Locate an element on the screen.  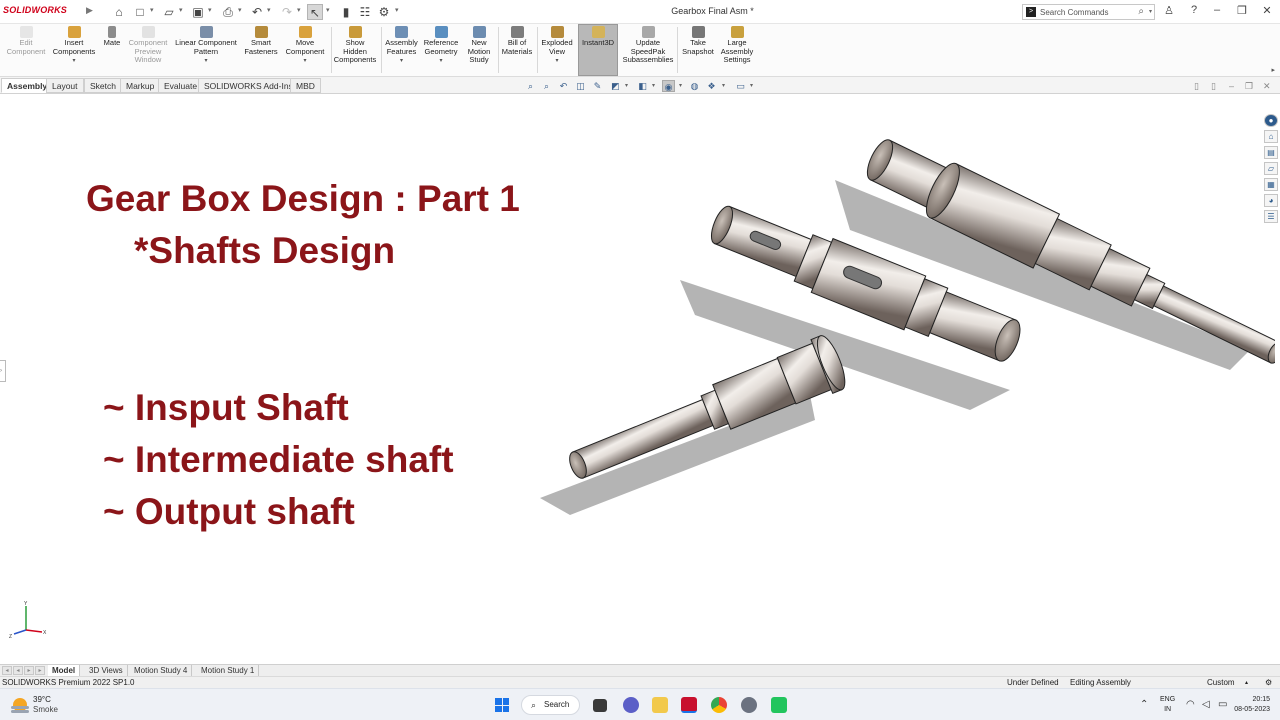
smart-fasteners-button: Smart Fasteners is located at coordinates (261, 40).